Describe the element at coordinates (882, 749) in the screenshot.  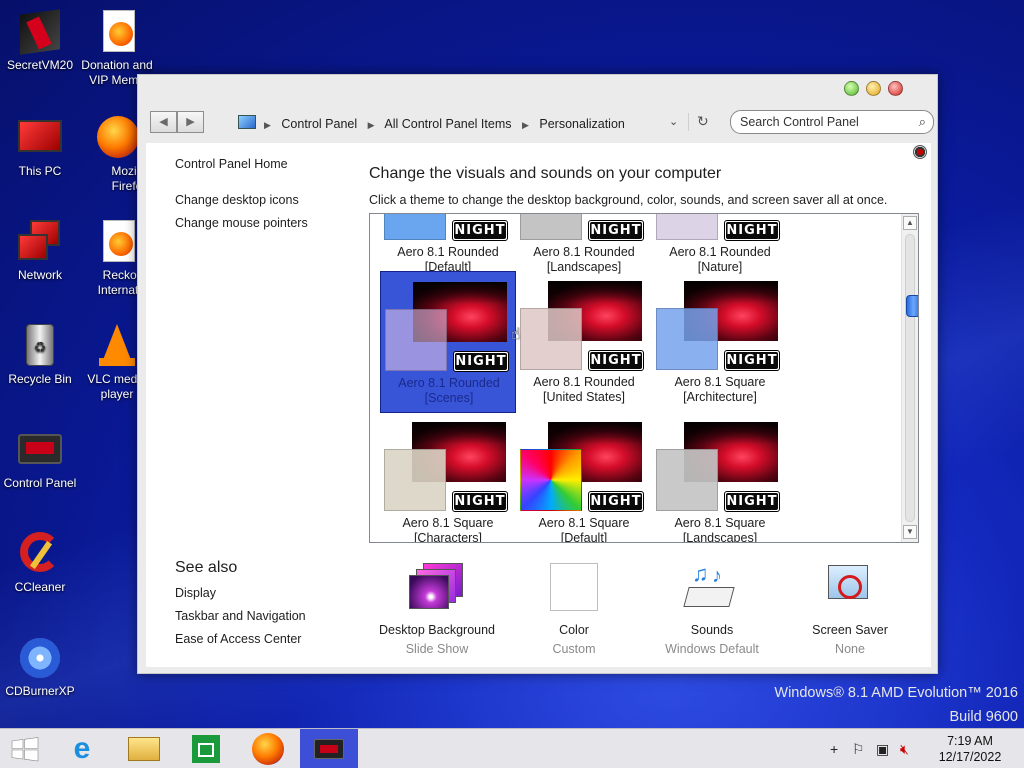
I see `network-status-icon: ▣` at that location.